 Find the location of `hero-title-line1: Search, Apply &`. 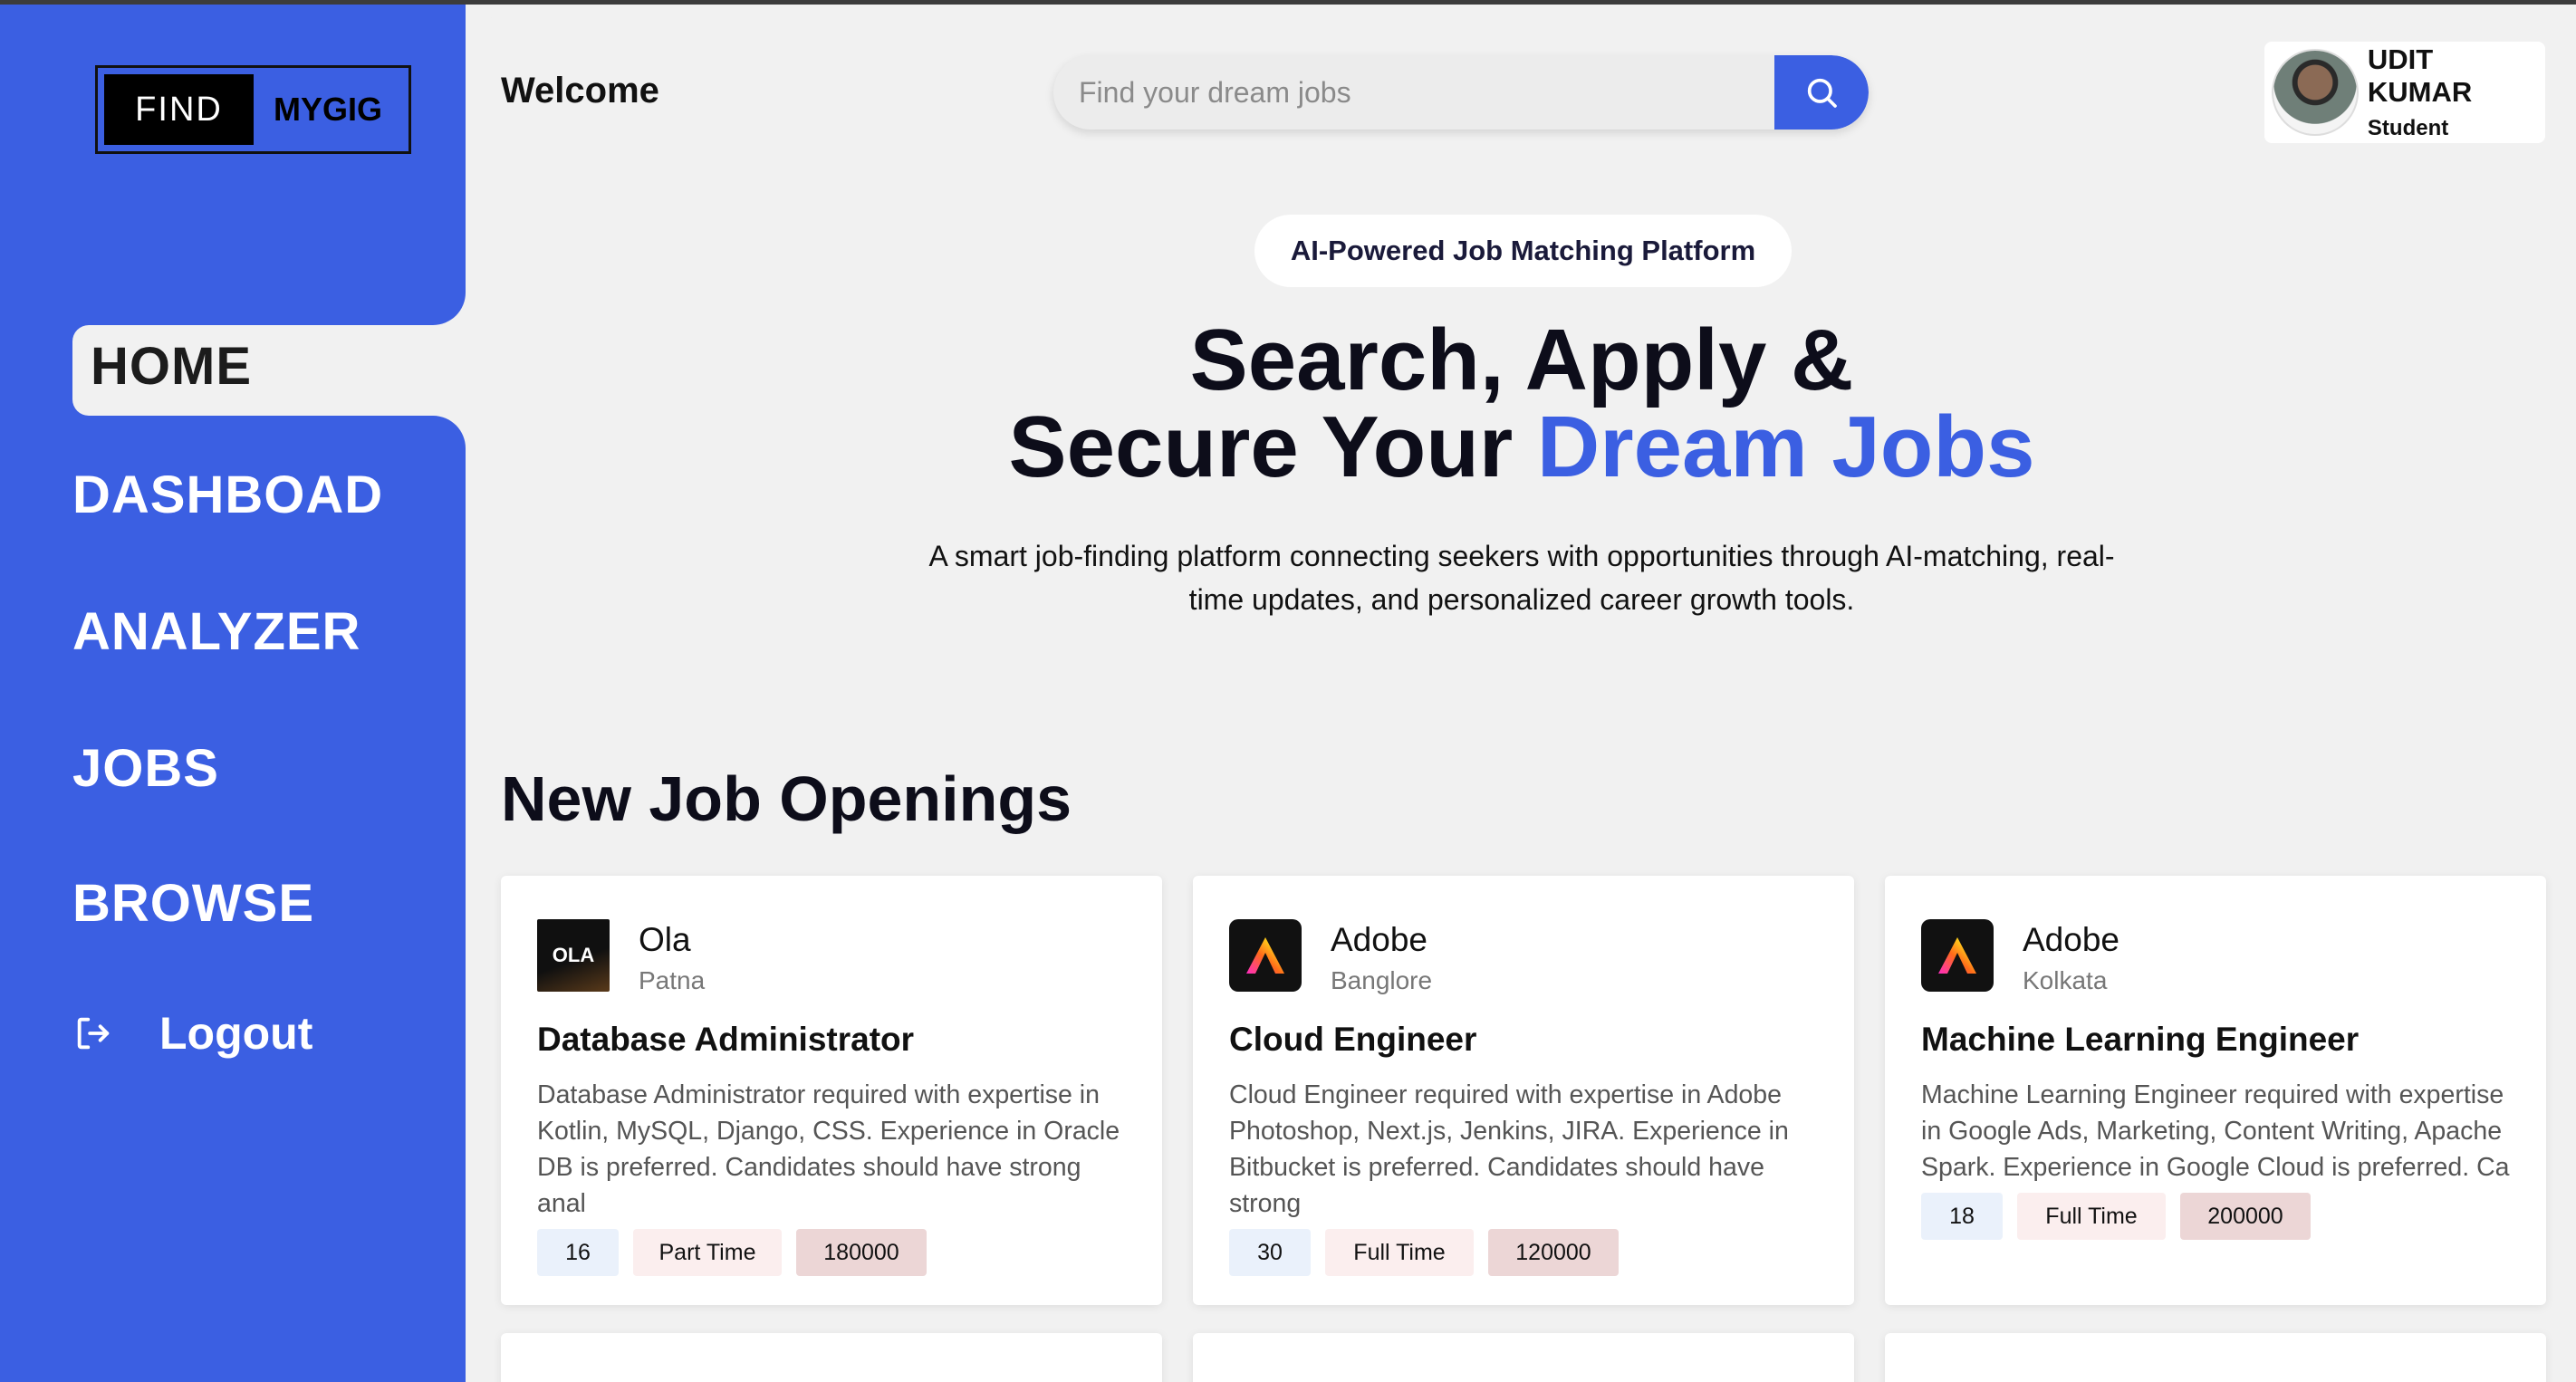

hero-title-line1: Search, Apply & is located at coordinates (1521, 360).